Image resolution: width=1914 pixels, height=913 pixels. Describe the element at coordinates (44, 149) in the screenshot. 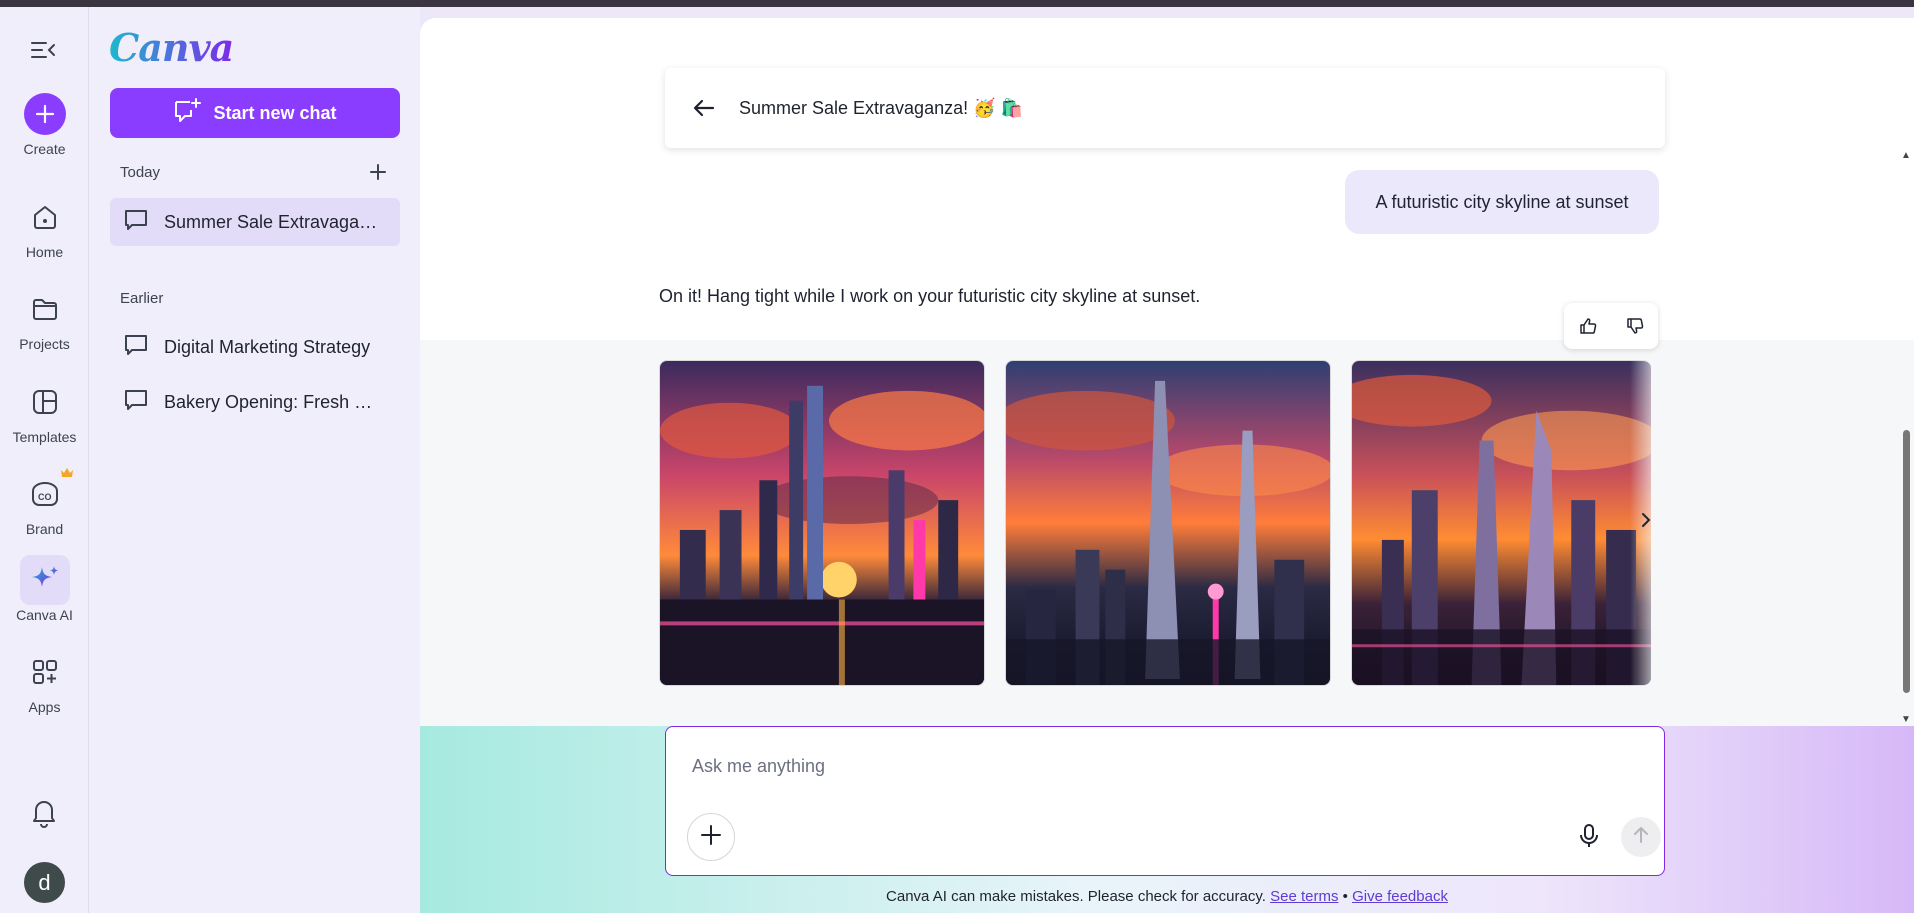

I see `create-label: Create` at that location.